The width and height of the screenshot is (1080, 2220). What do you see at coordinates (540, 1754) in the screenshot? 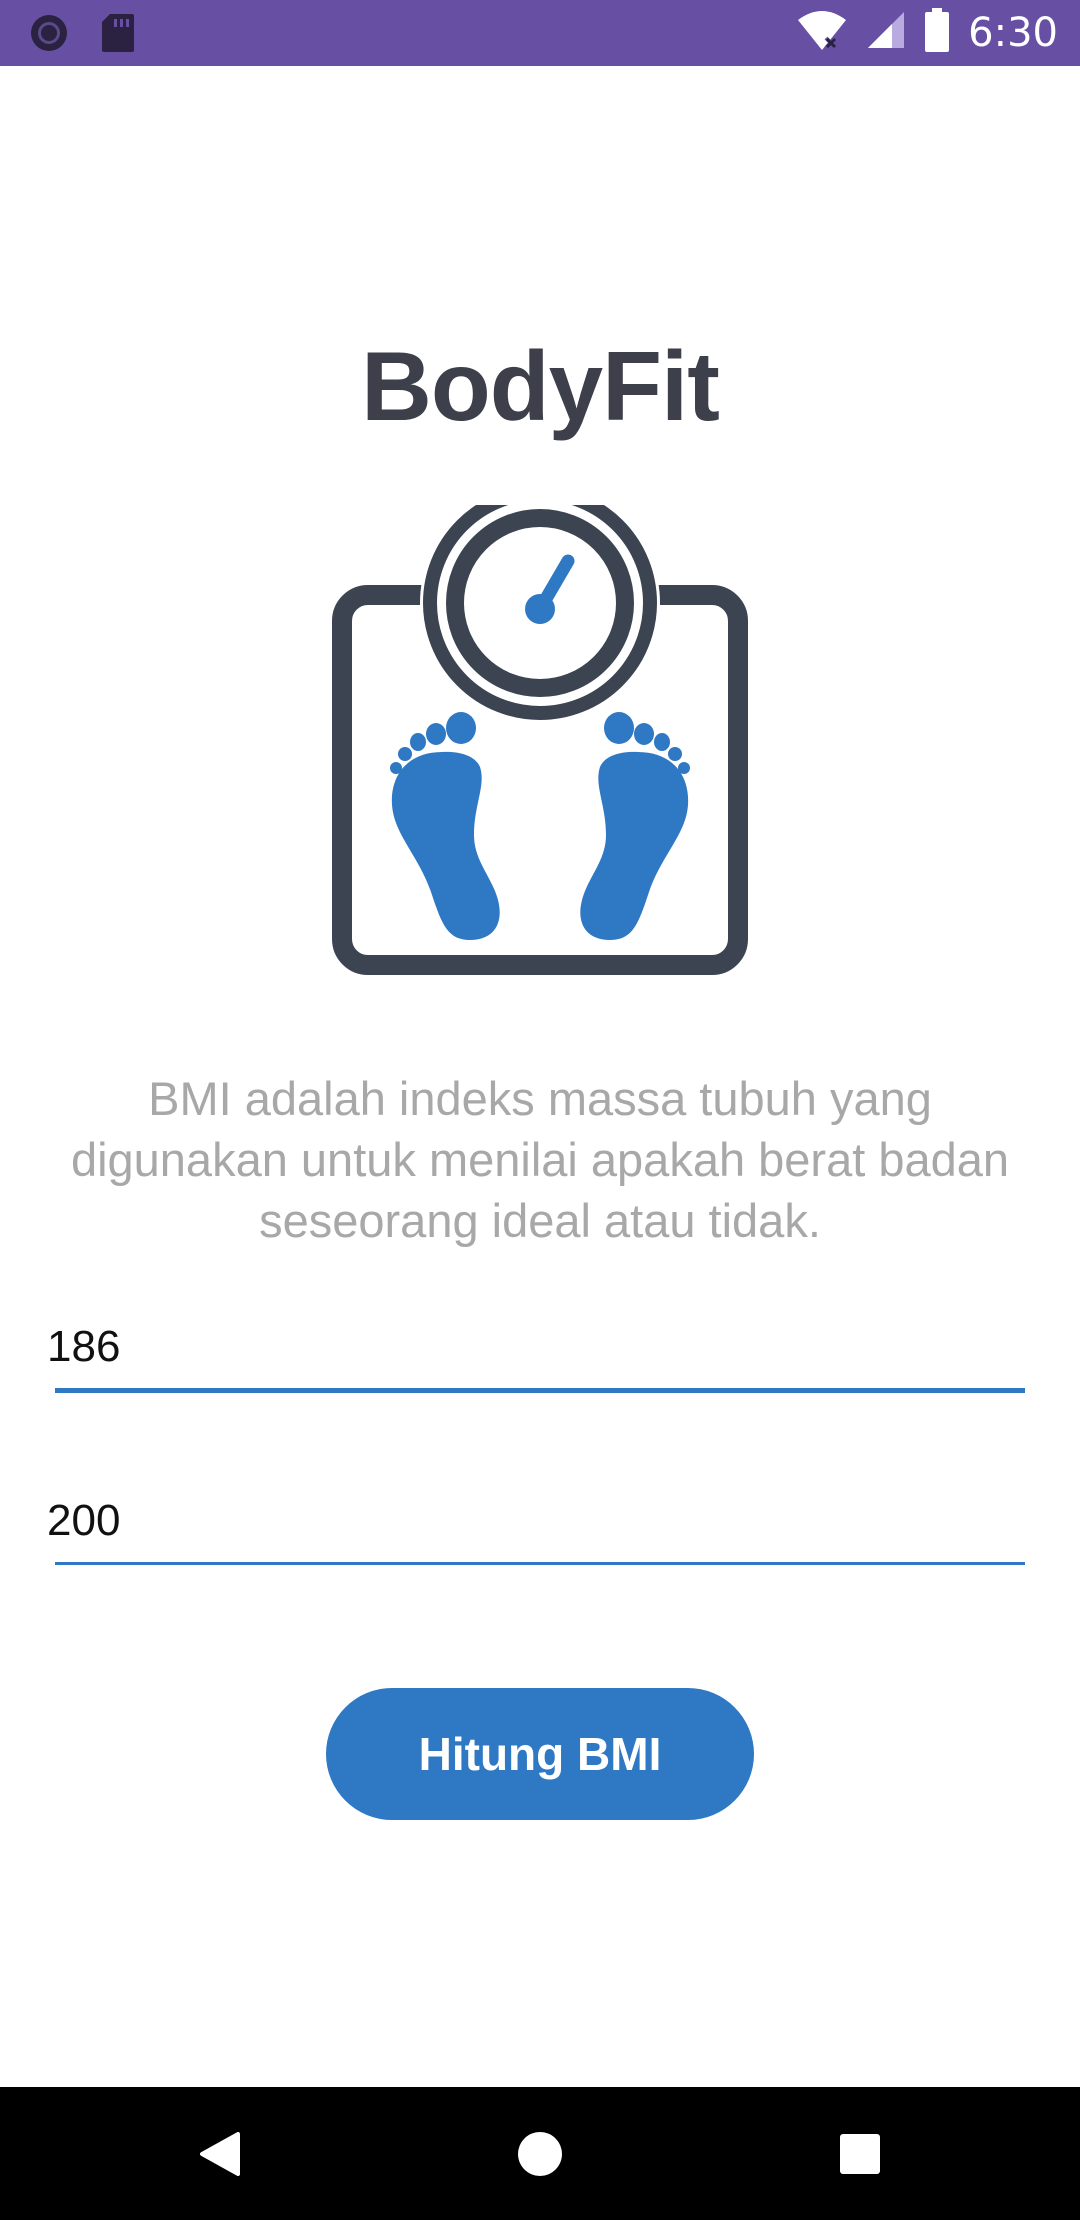
I see `calculate-bmi-button: Hitung BMI` at bounding box center [540, 1754].